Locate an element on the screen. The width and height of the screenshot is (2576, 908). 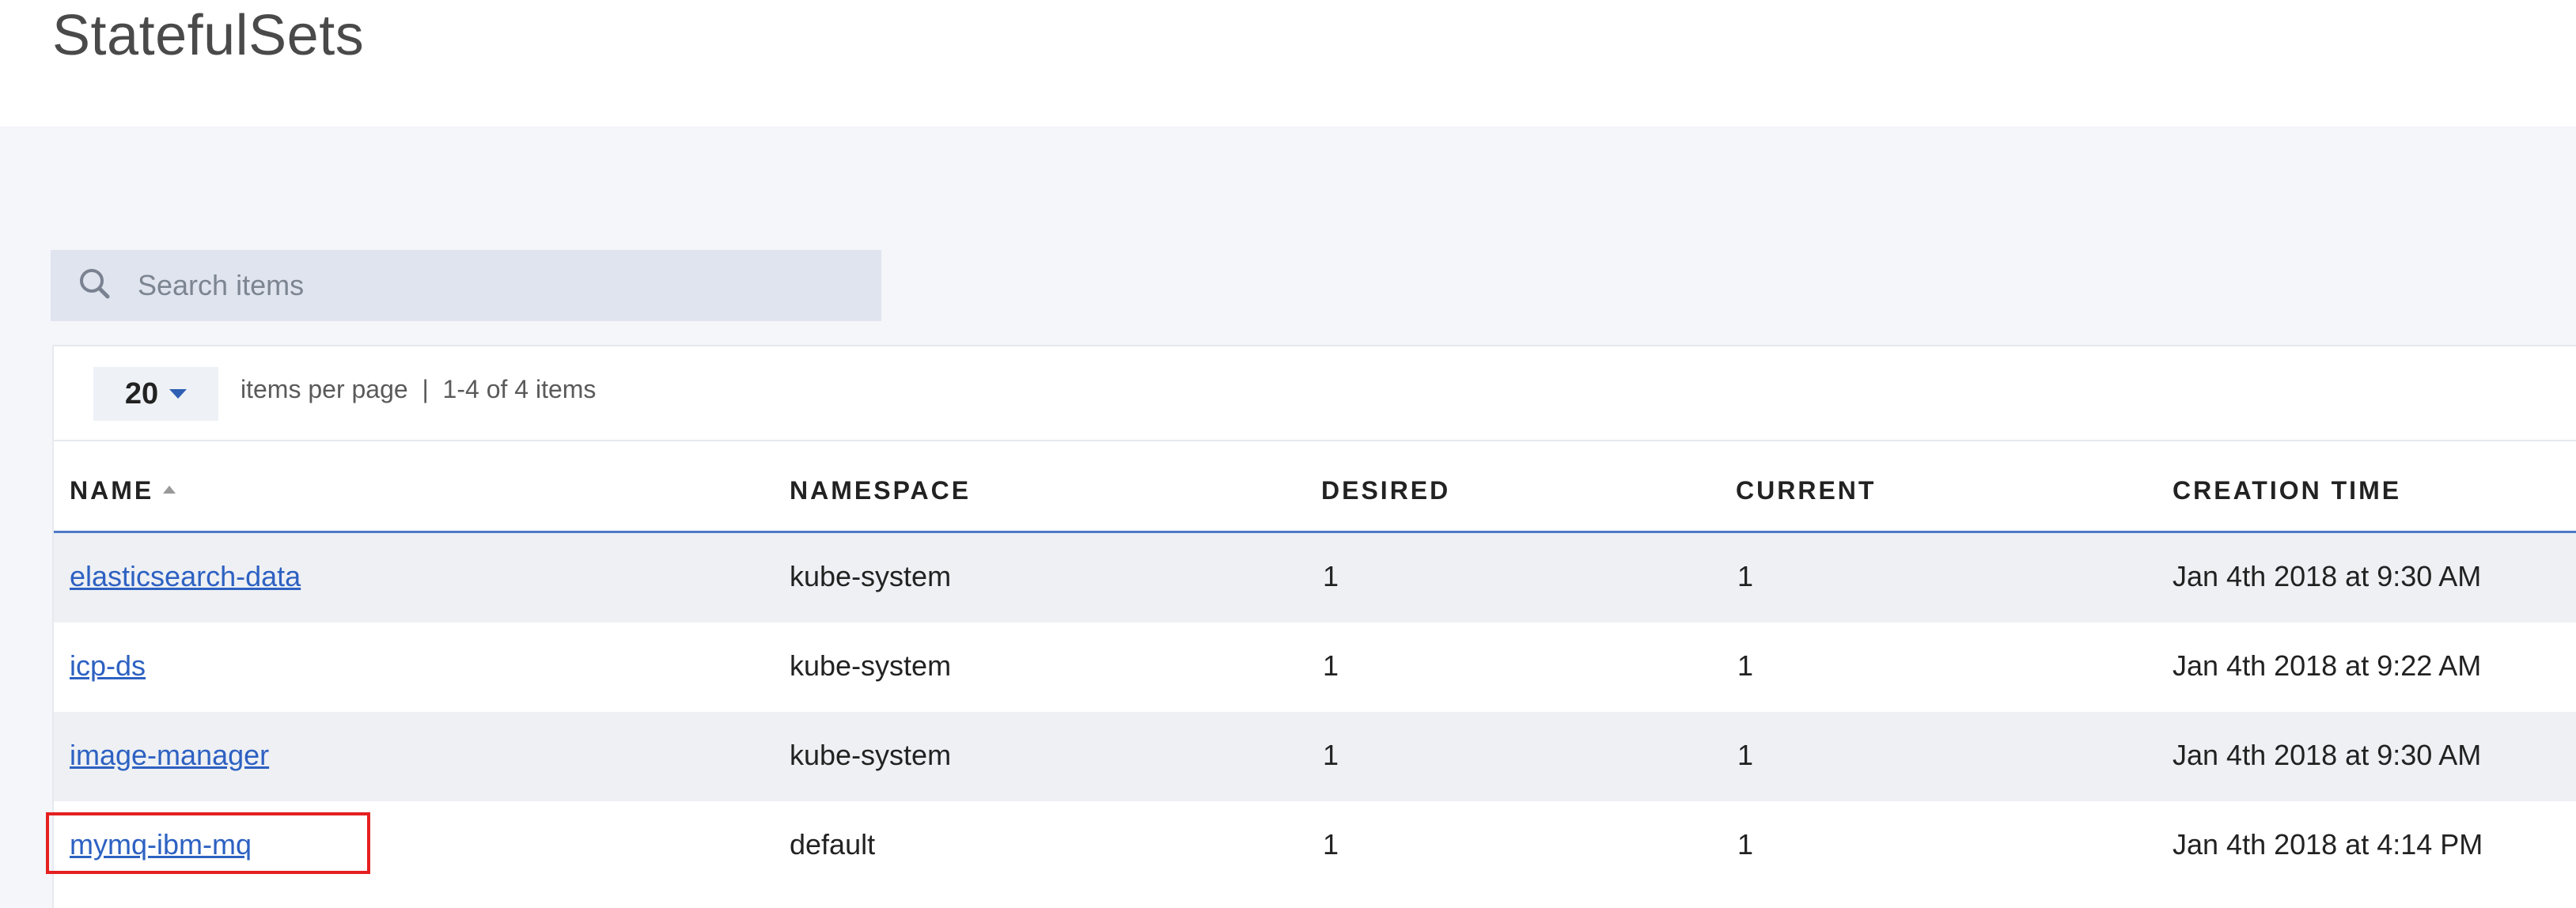
search-box is located at coordinates (466, 285).